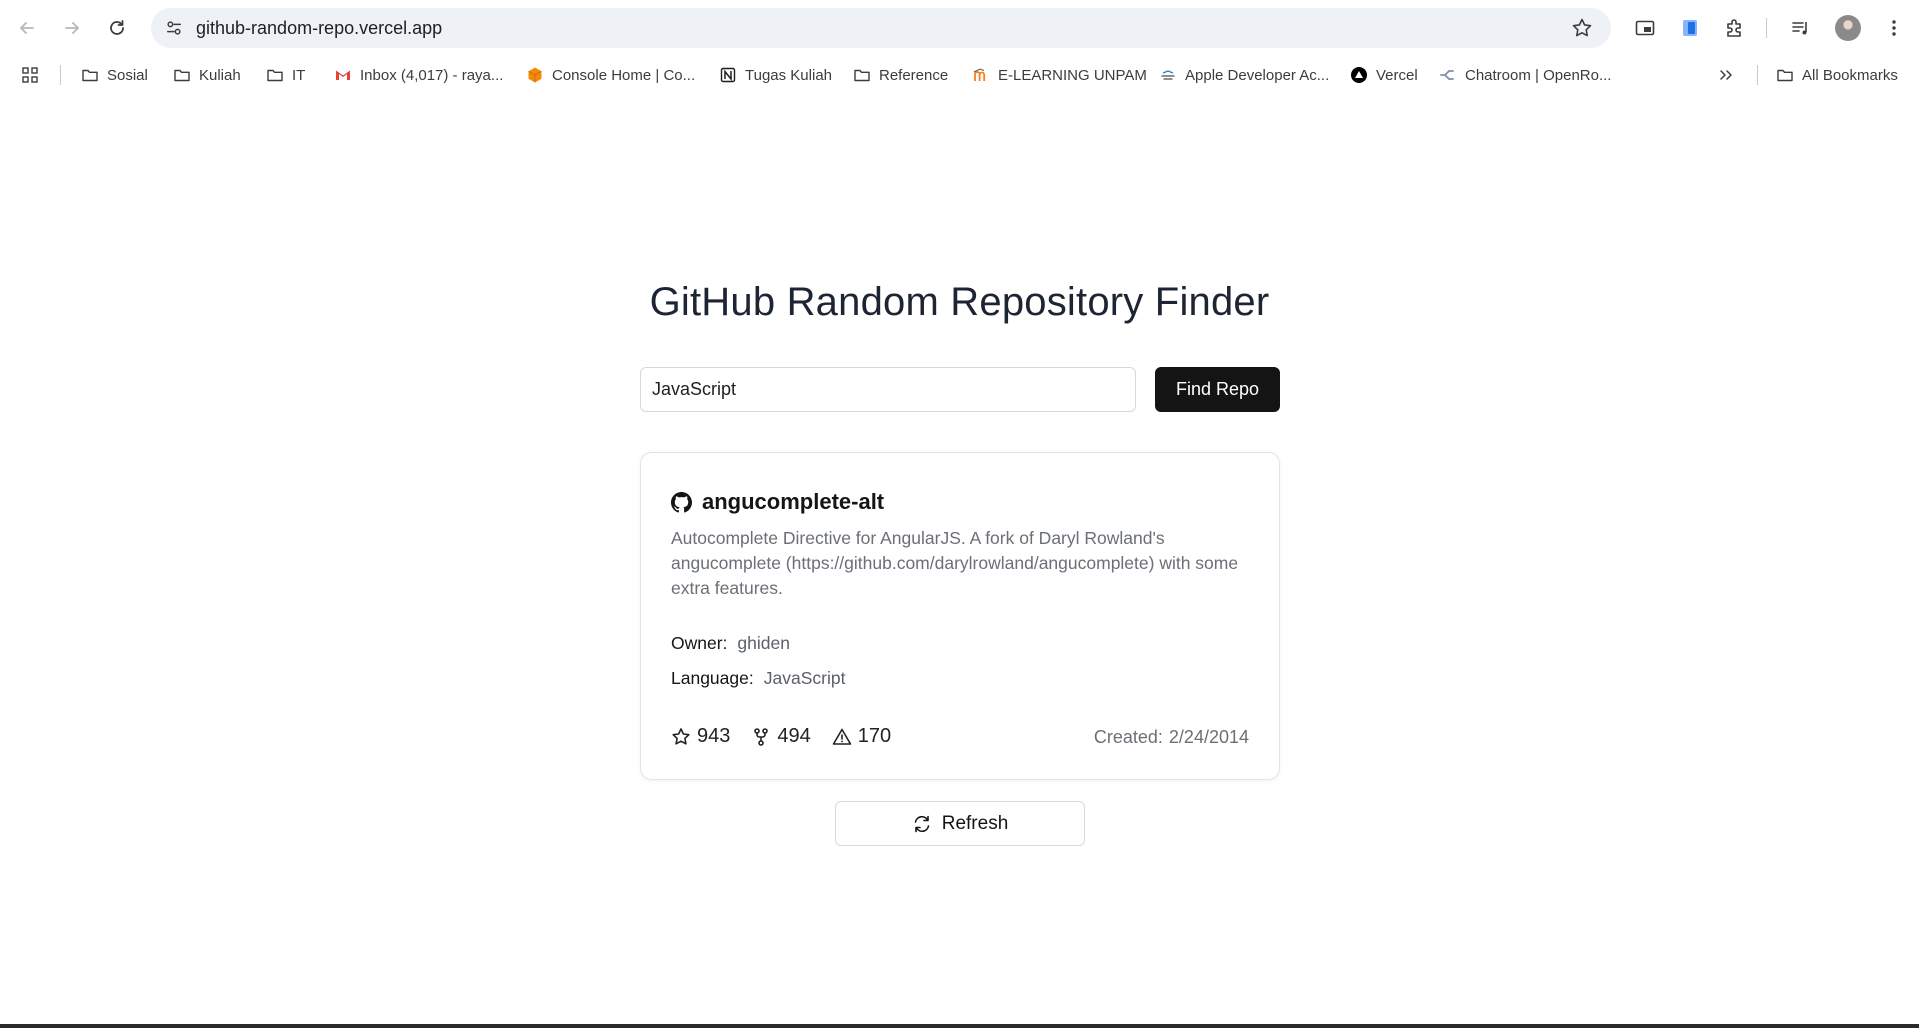 Image resolution: width=1919 pixels, height=1028 pixels. I want to click on extension-button, so click(1690, 28).